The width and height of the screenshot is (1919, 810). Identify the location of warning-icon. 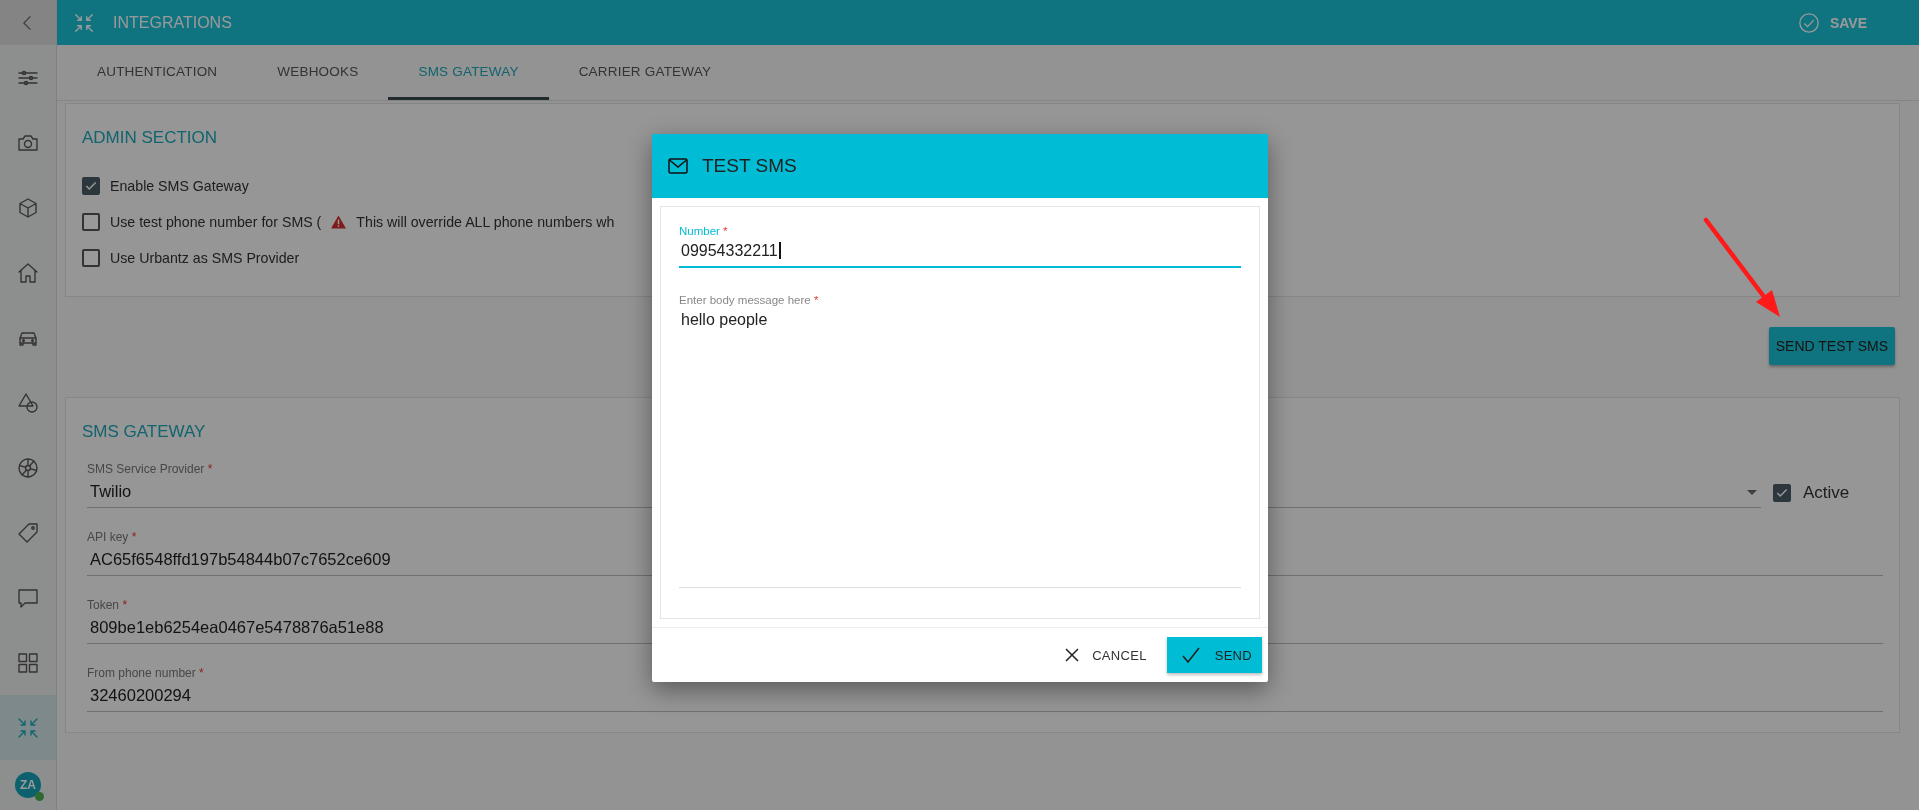
(339, 222).